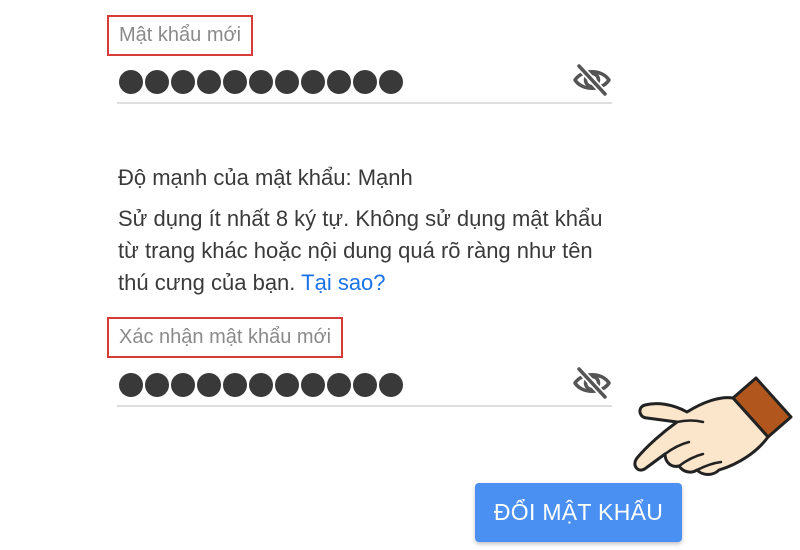 This screenshot has height=550, width=800. I want to click on why-link: Tại sao?, so click(343, 282).